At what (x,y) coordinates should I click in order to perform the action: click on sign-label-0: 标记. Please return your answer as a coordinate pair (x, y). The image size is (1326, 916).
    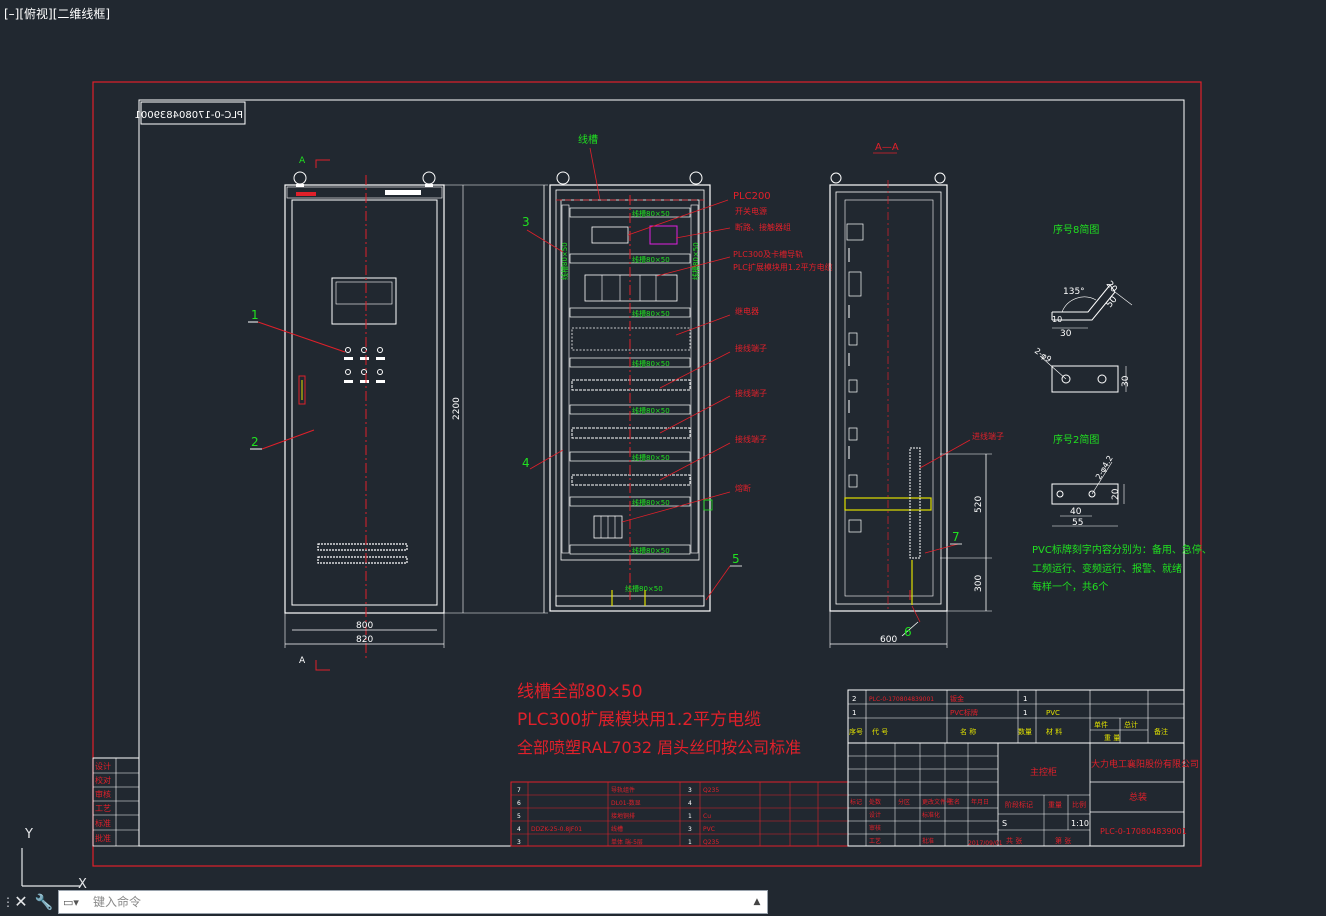
    Looking at the image, I should click on (856, 802).